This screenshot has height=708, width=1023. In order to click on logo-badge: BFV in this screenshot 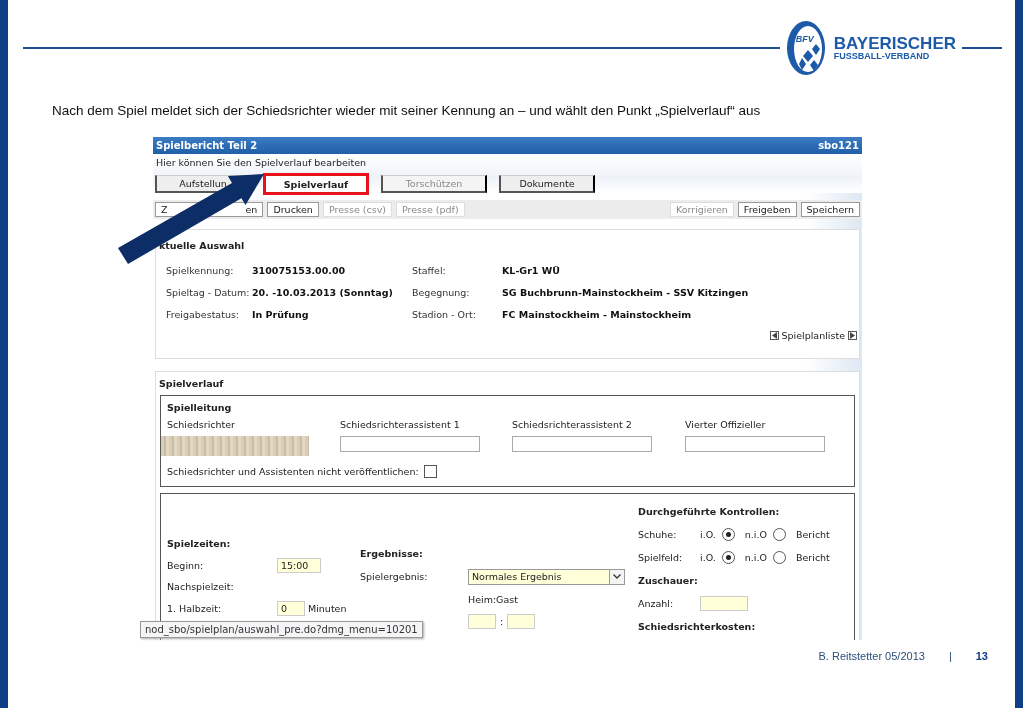, I will do `click(805, 47)`.